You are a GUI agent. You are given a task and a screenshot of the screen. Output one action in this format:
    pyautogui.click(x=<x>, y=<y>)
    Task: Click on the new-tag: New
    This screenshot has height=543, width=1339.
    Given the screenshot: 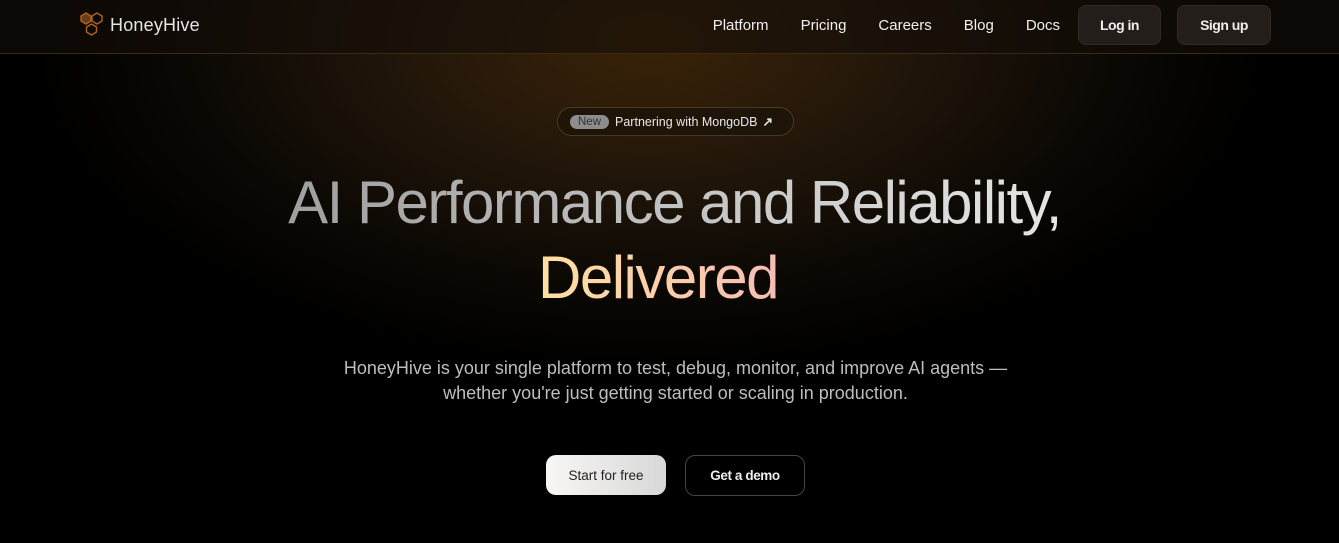 What is the action you would take?
    pyautogui.click(x=590, y=121)
    